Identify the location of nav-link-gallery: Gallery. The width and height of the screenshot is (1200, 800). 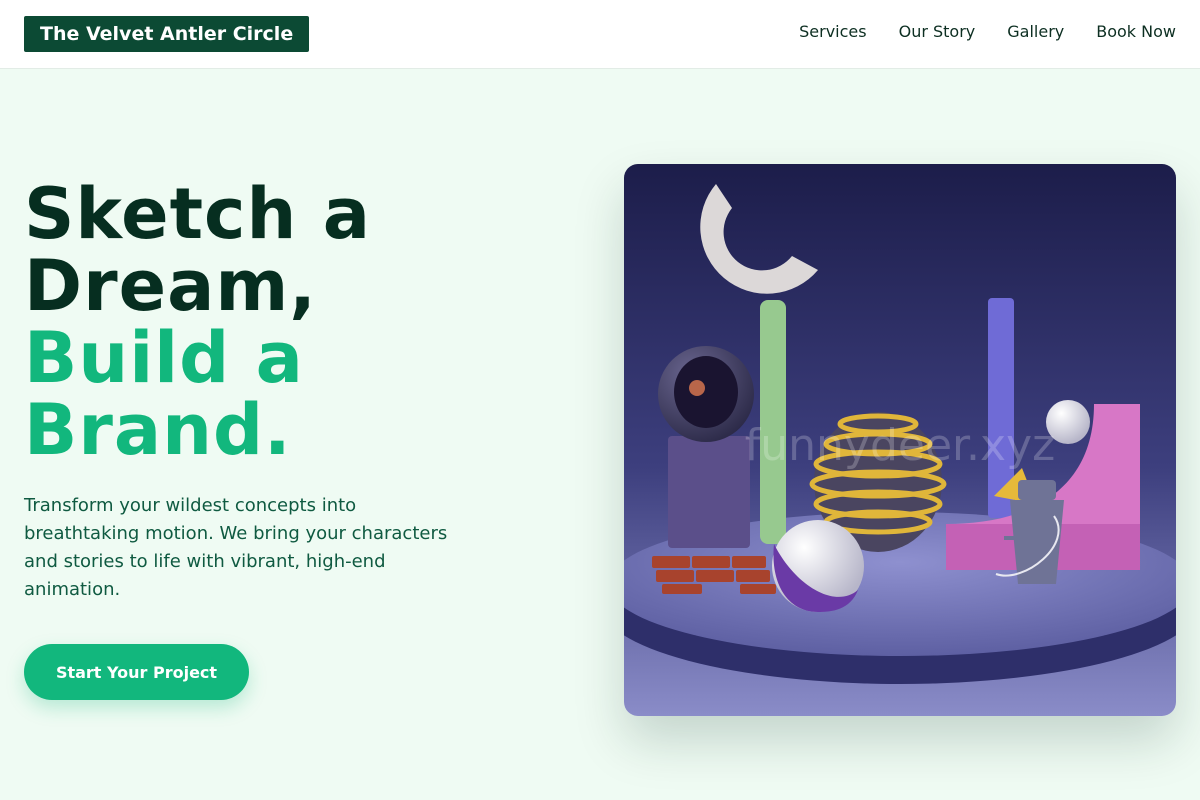
(1035, 32).